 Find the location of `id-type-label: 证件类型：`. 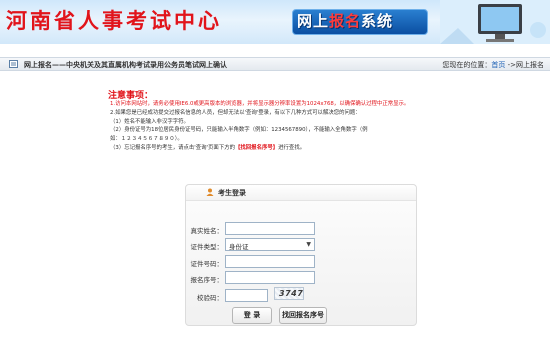

id-type-label: 证件类型： is located at coordinates (207, 247).